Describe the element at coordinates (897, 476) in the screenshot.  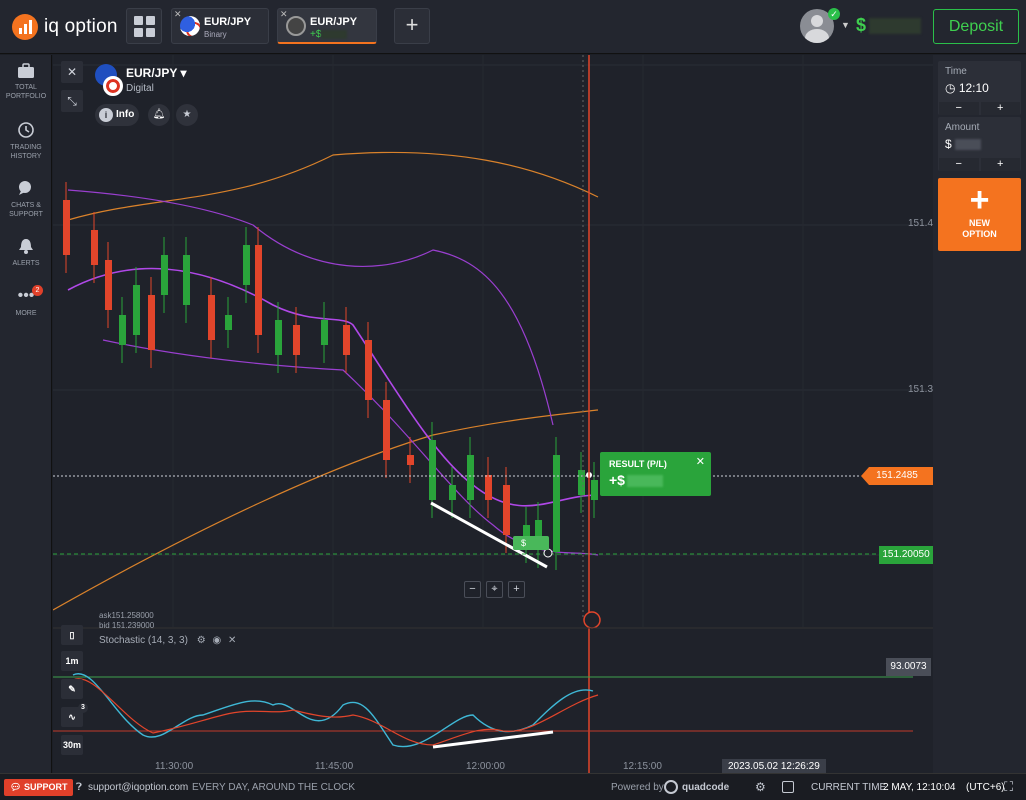
I see `current-price-tag: 151.2485` at that location.